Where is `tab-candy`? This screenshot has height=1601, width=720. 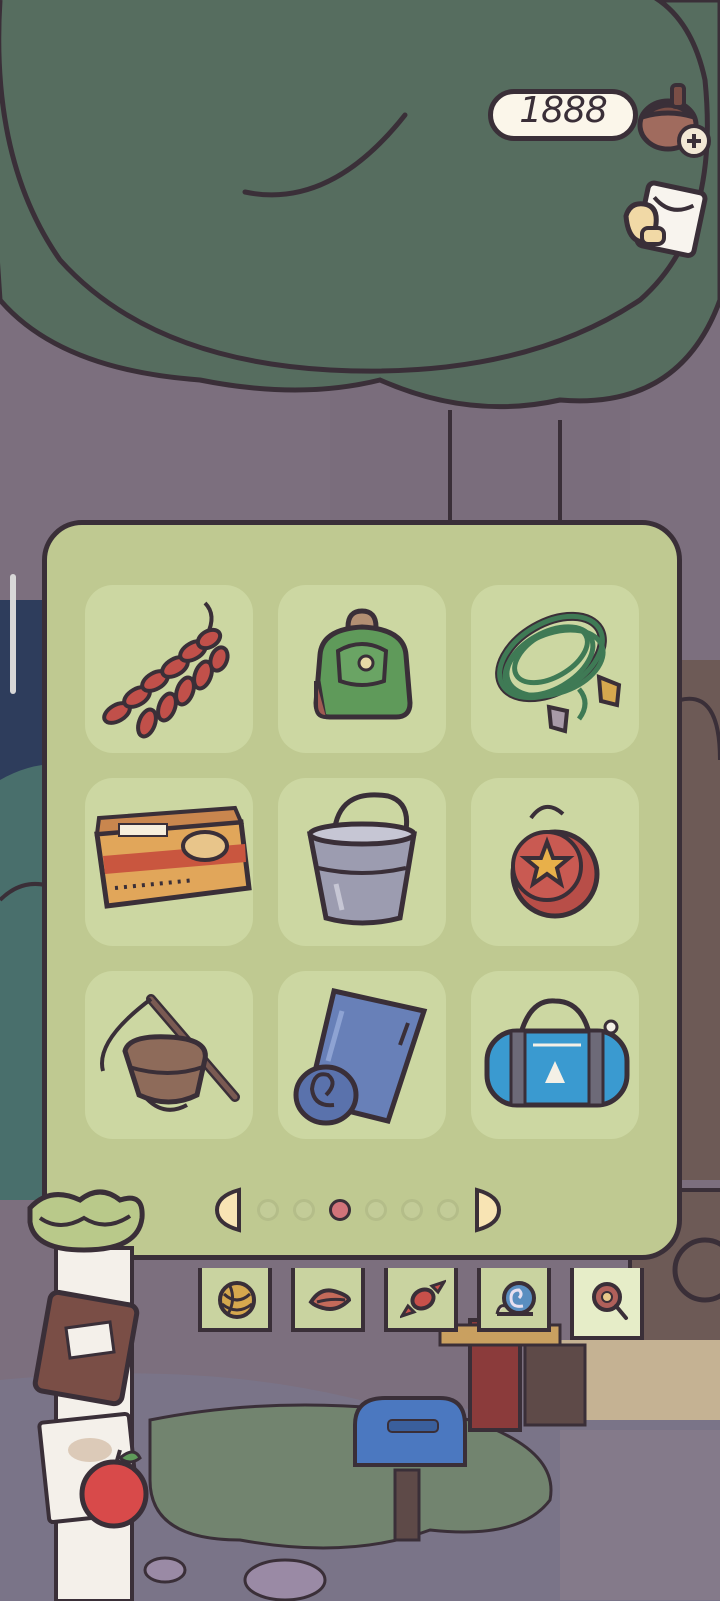
tab-candy is located at coordinates (421, 1300).